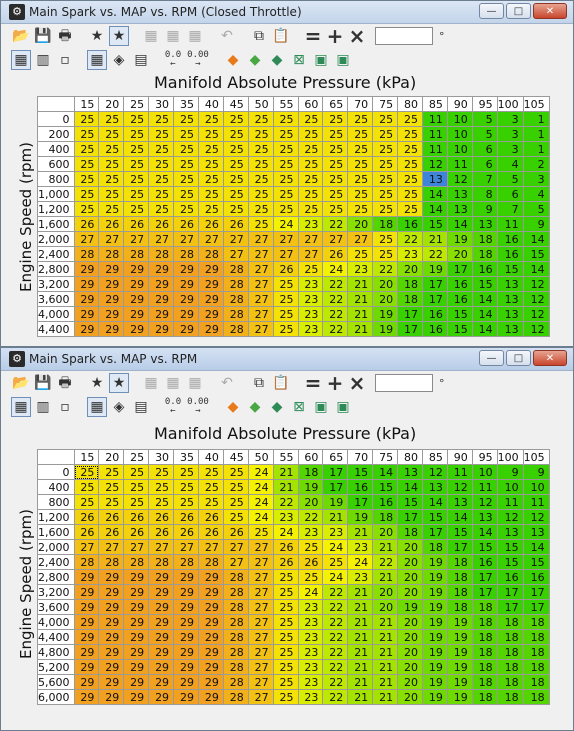  I want to click on table-cell: 12, so click(459, 487).